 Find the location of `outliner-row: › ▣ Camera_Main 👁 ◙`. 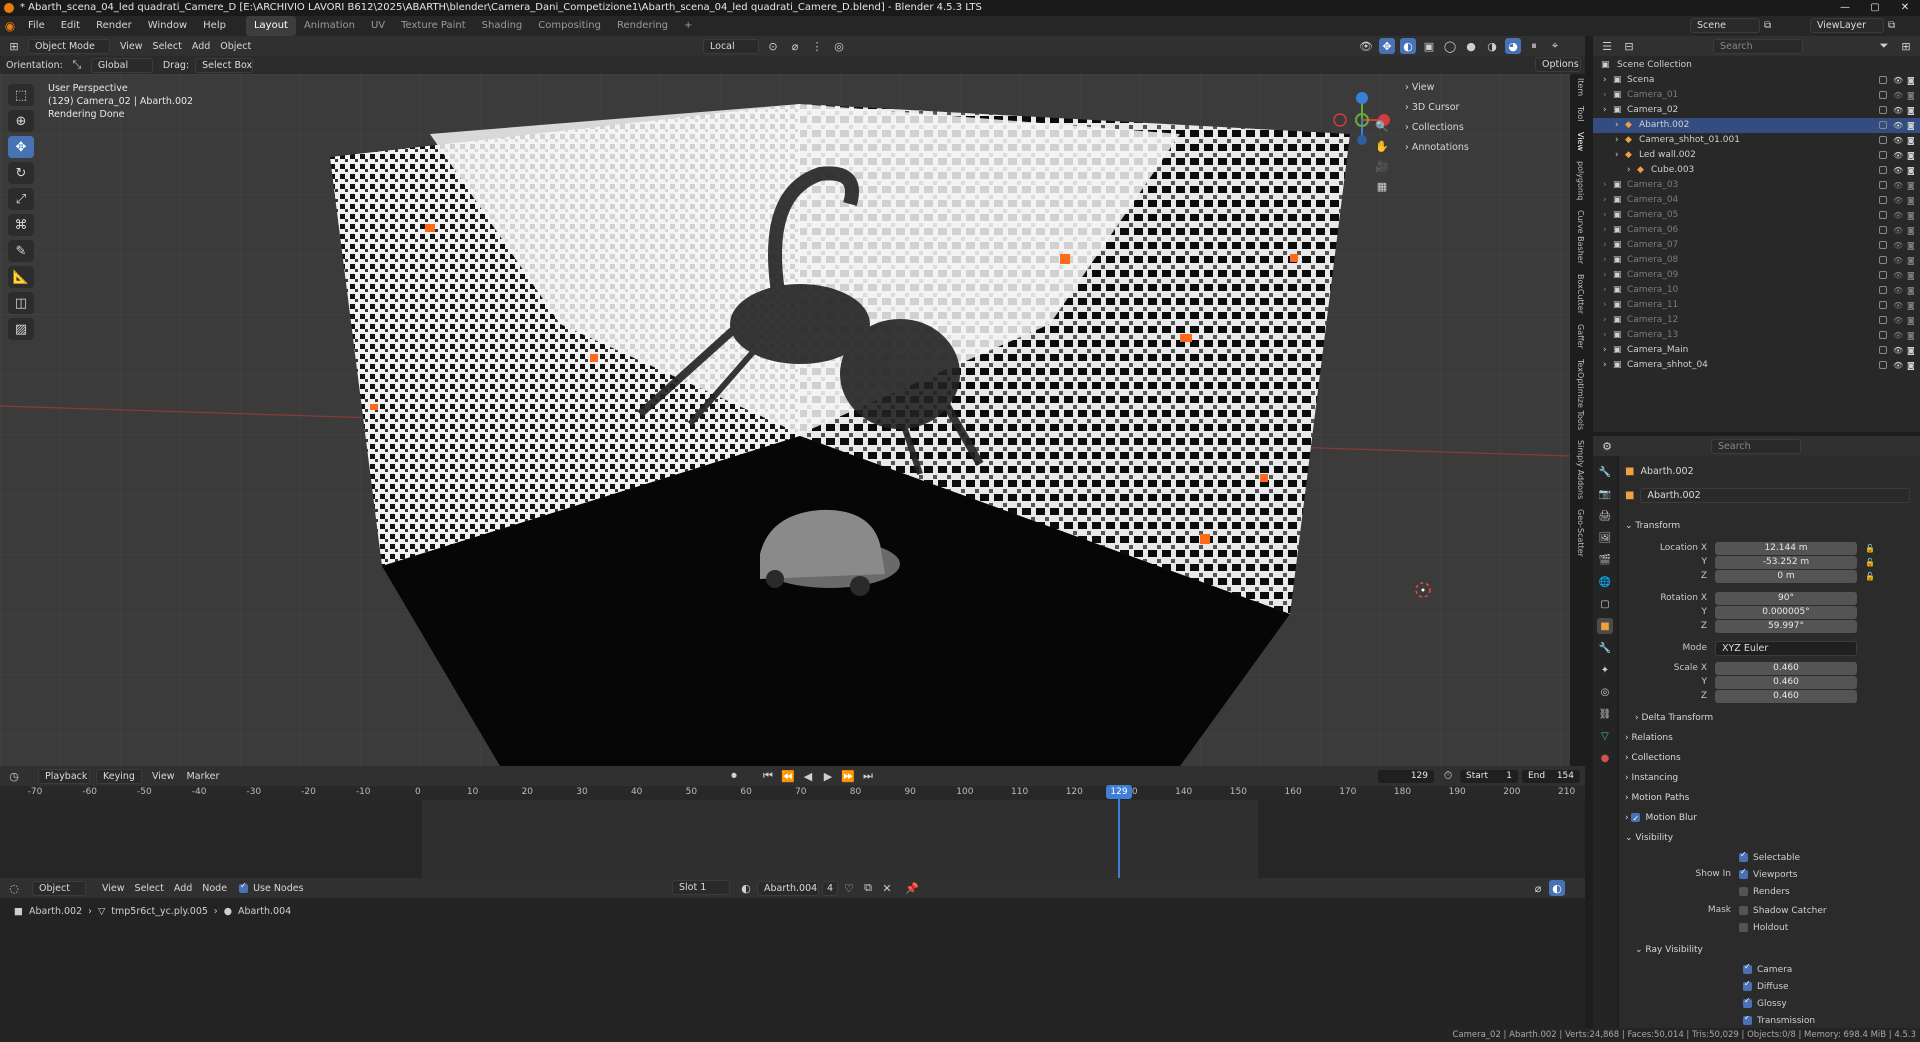

outliner-row: › ▣ Camera_Main 👁 ◙ is located at coordinates (1756, 350).